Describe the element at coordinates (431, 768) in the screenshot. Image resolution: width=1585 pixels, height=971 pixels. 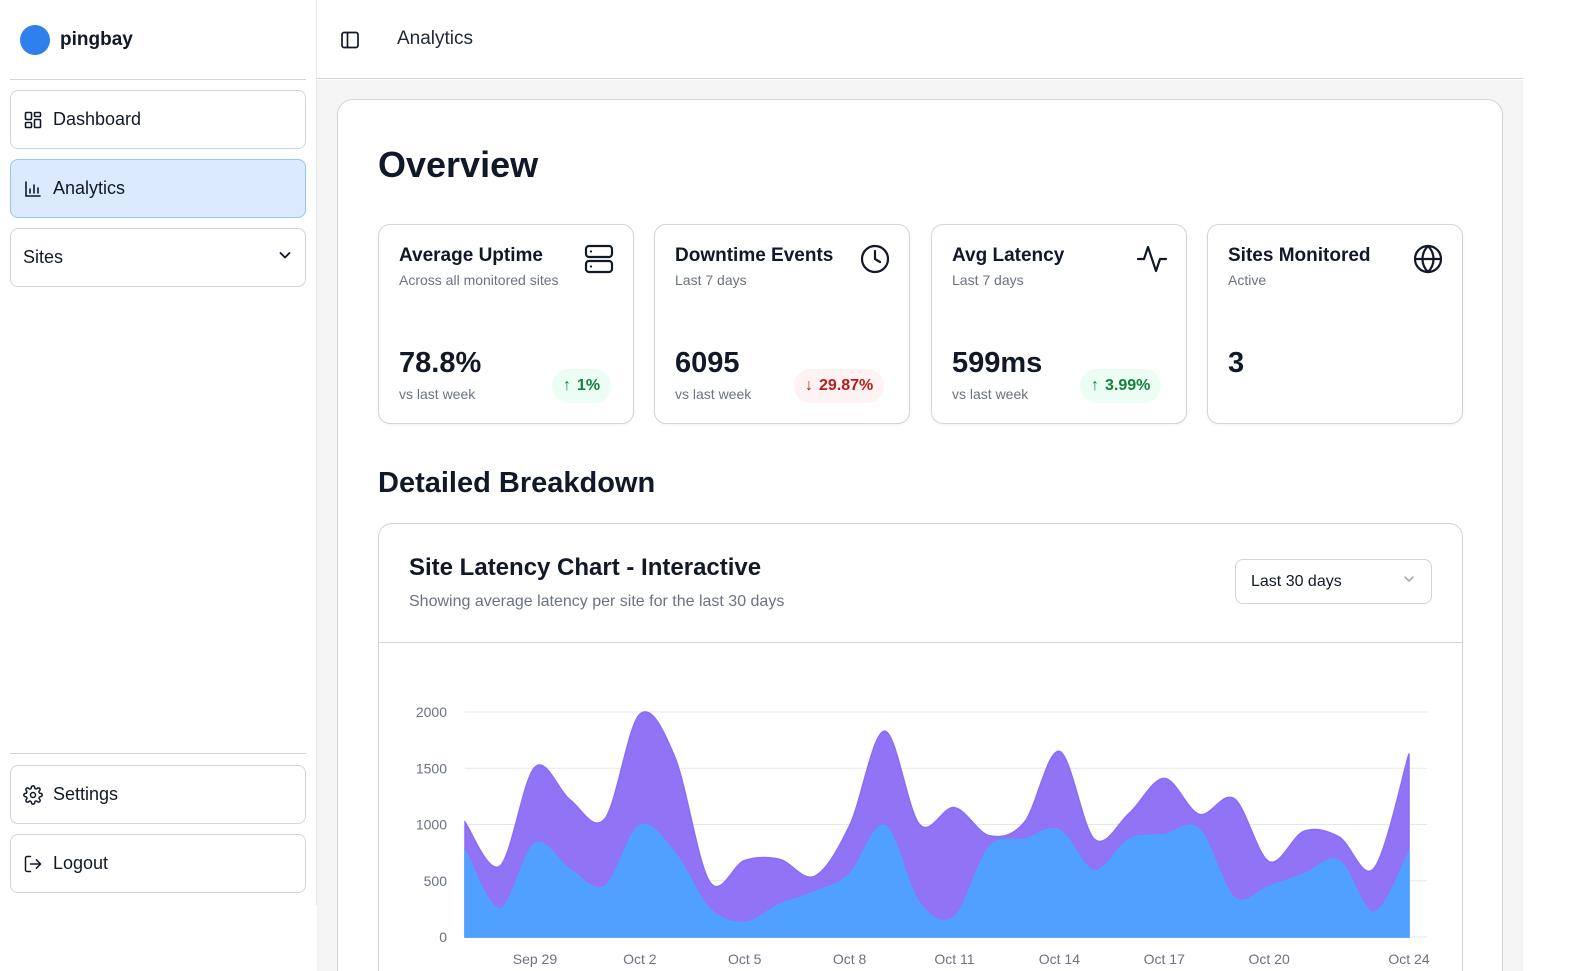
I see `y-tick-label: 1500` at that location.